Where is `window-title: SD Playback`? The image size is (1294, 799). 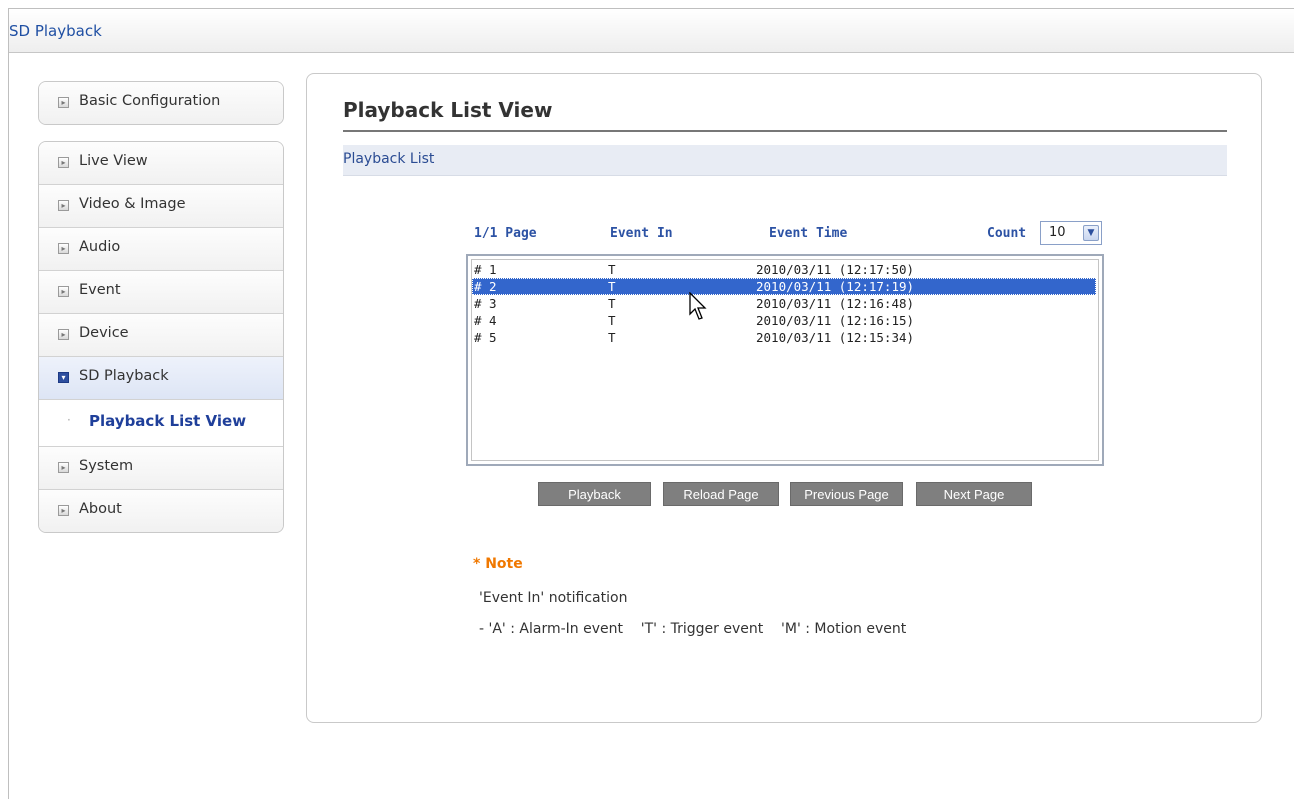
window-title: SD Playback is located at coordinates (55, 31).